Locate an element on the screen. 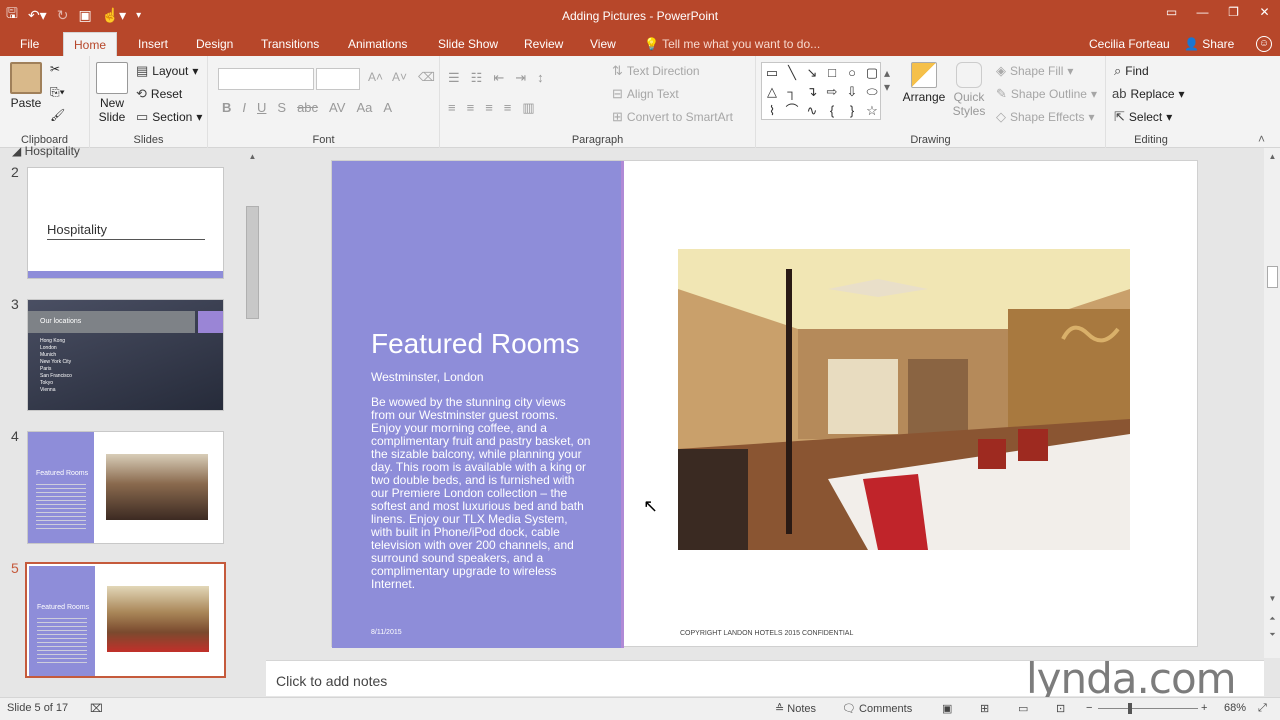  font-size-combo is located at coordinates (338, 79).